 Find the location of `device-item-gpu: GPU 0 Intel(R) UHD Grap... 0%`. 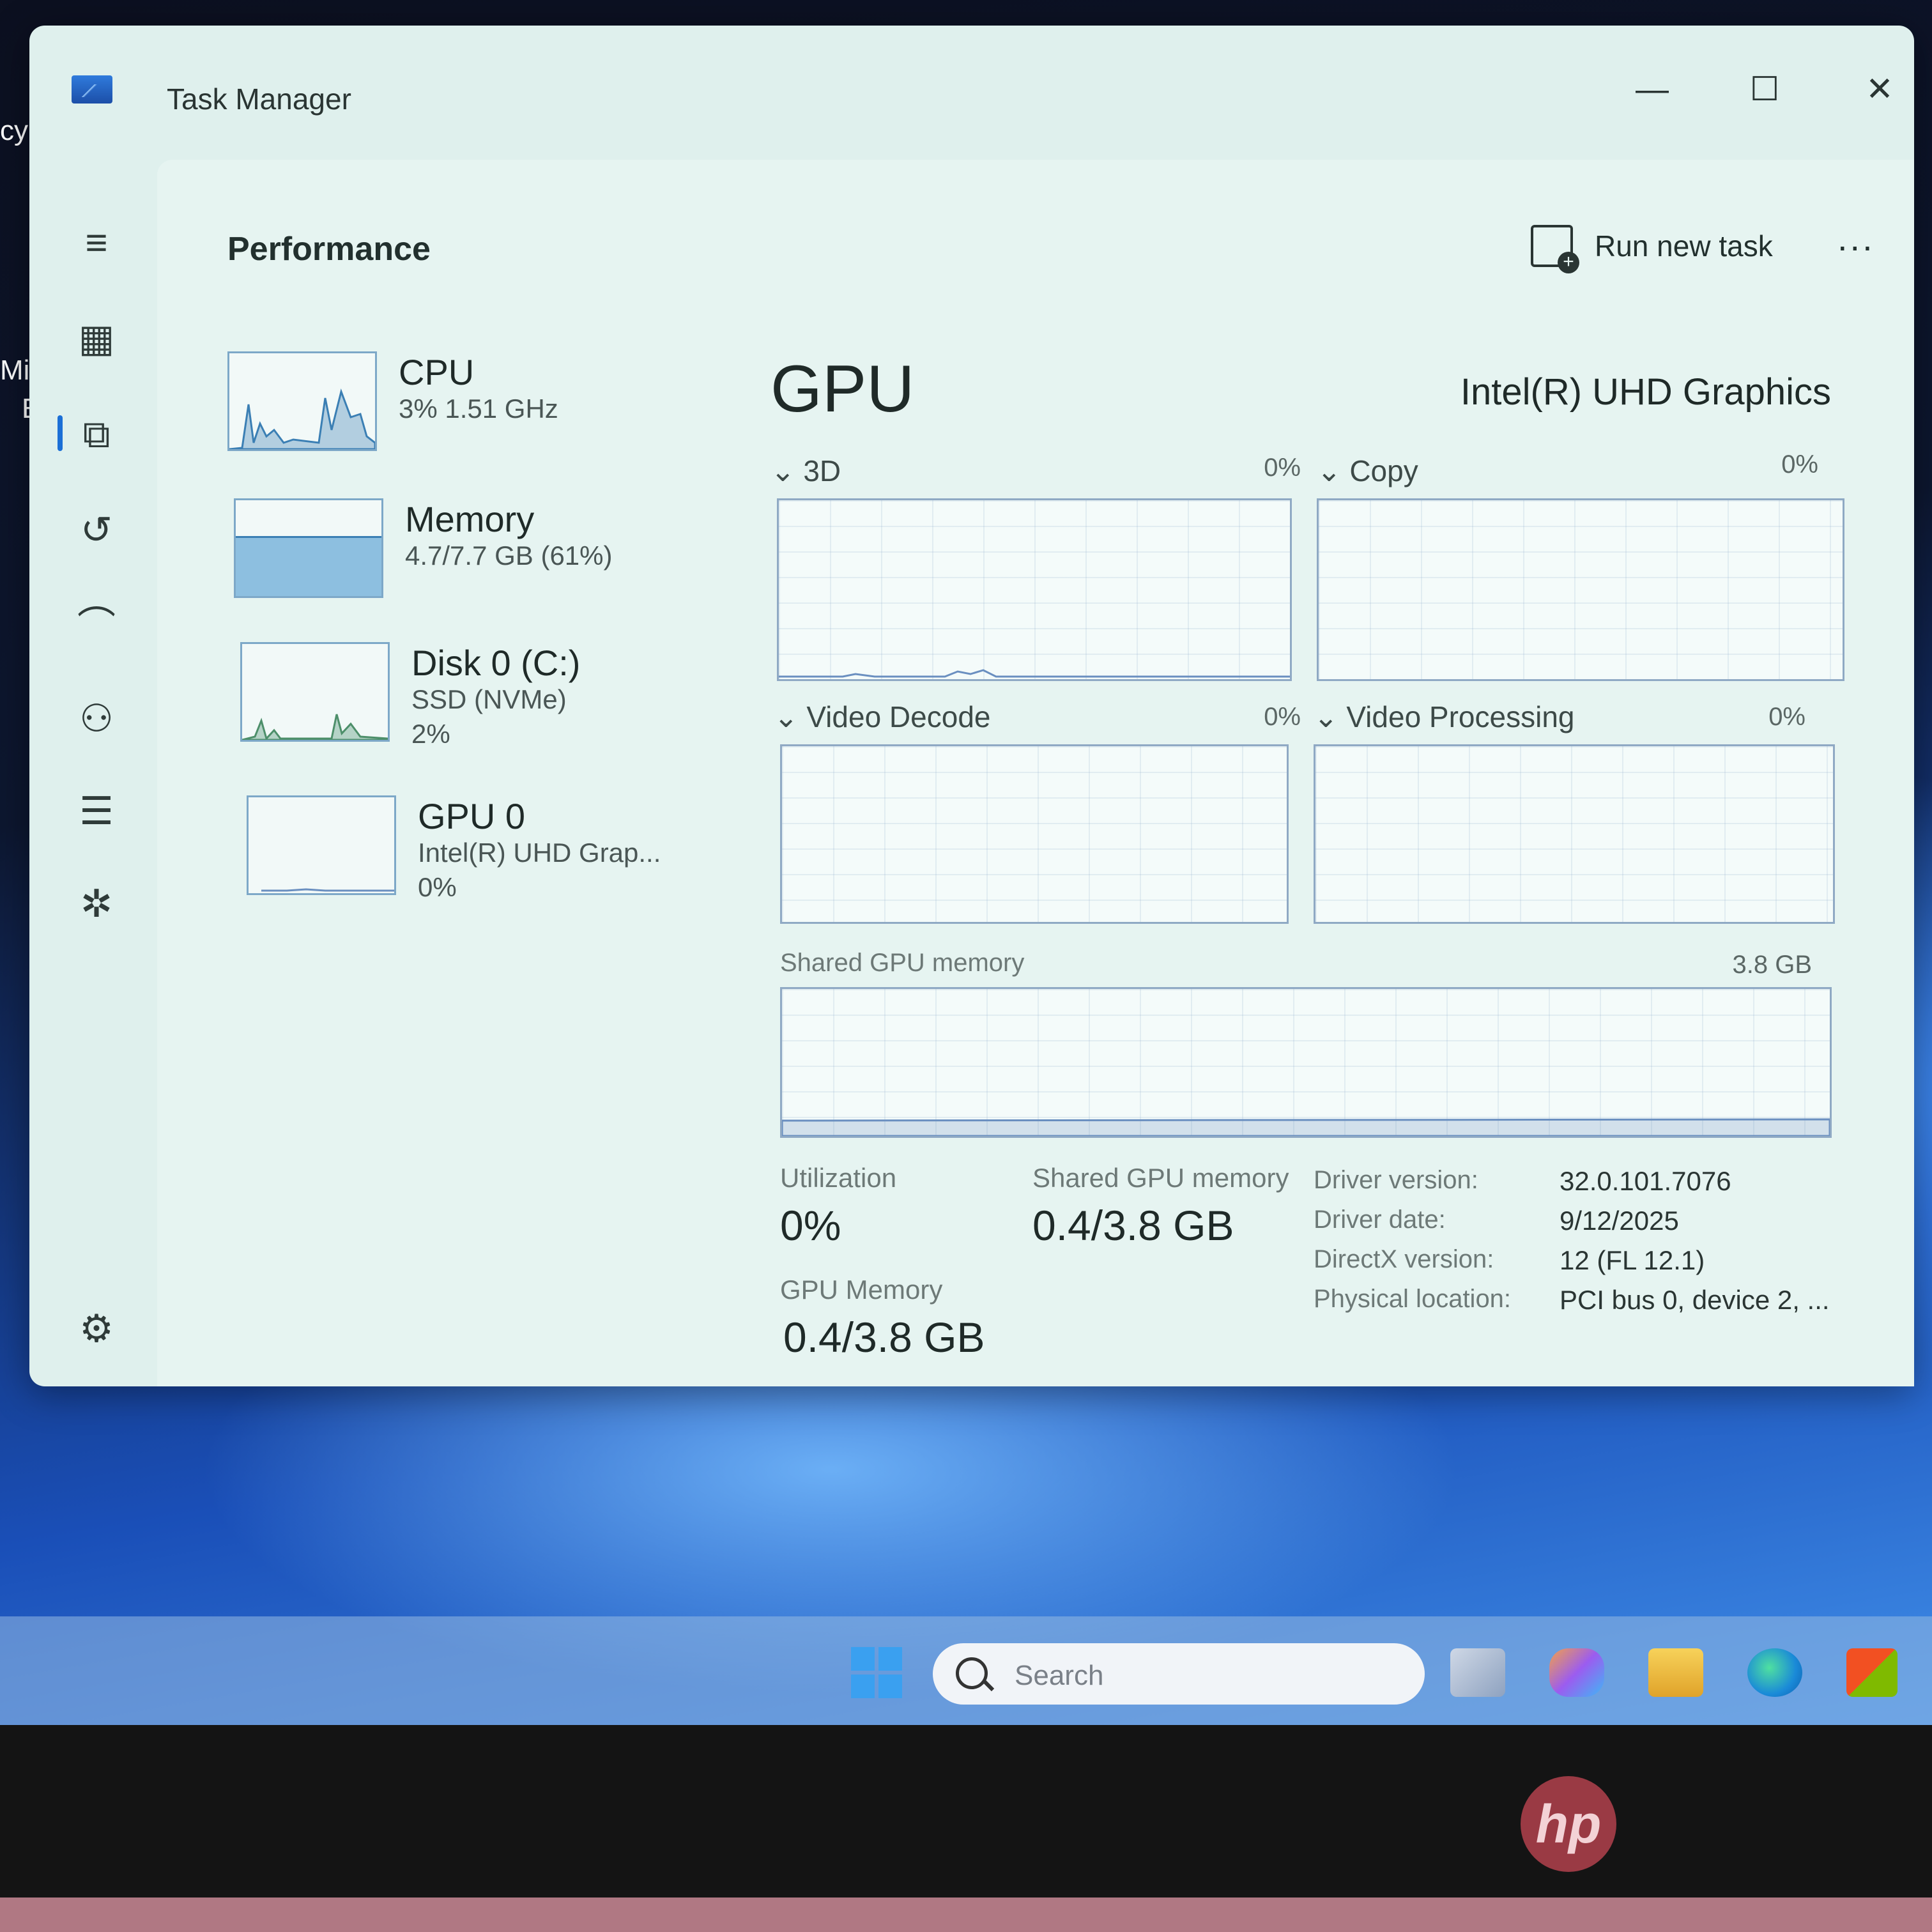

device-item-gpu: GPU 0 Intel(R) UHD Grap... 0% is located at coordinates (476, 852).